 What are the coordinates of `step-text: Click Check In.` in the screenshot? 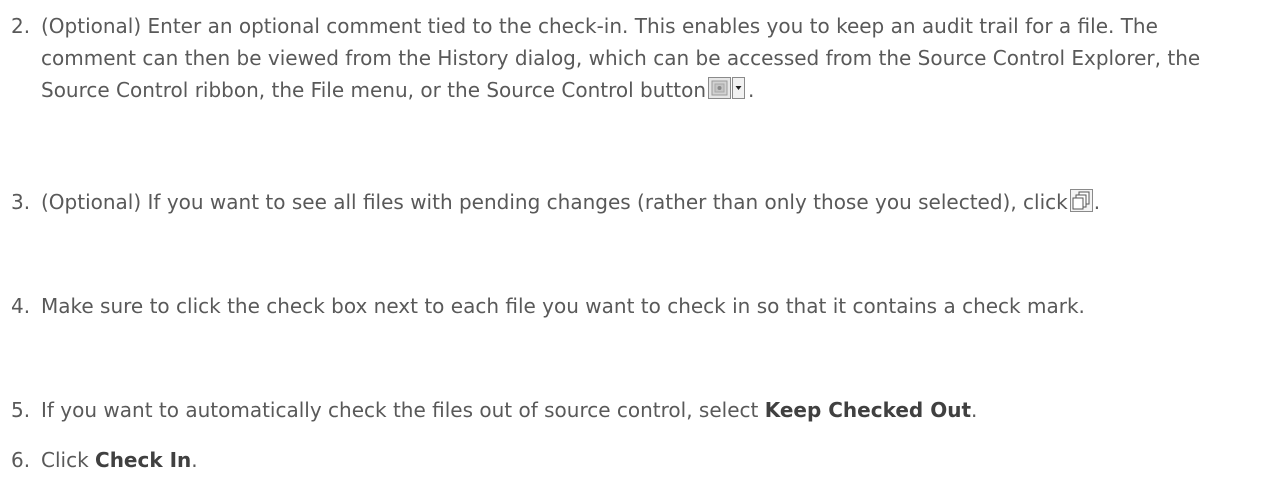 It's located at (647, 460).